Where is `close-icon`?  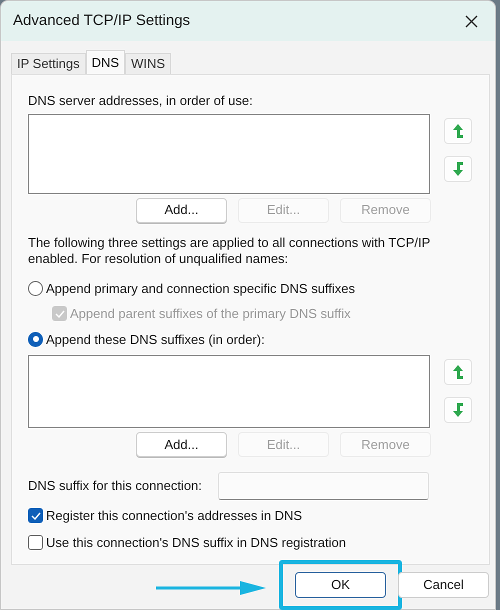
close-icon is located at coordinates (471, 21).